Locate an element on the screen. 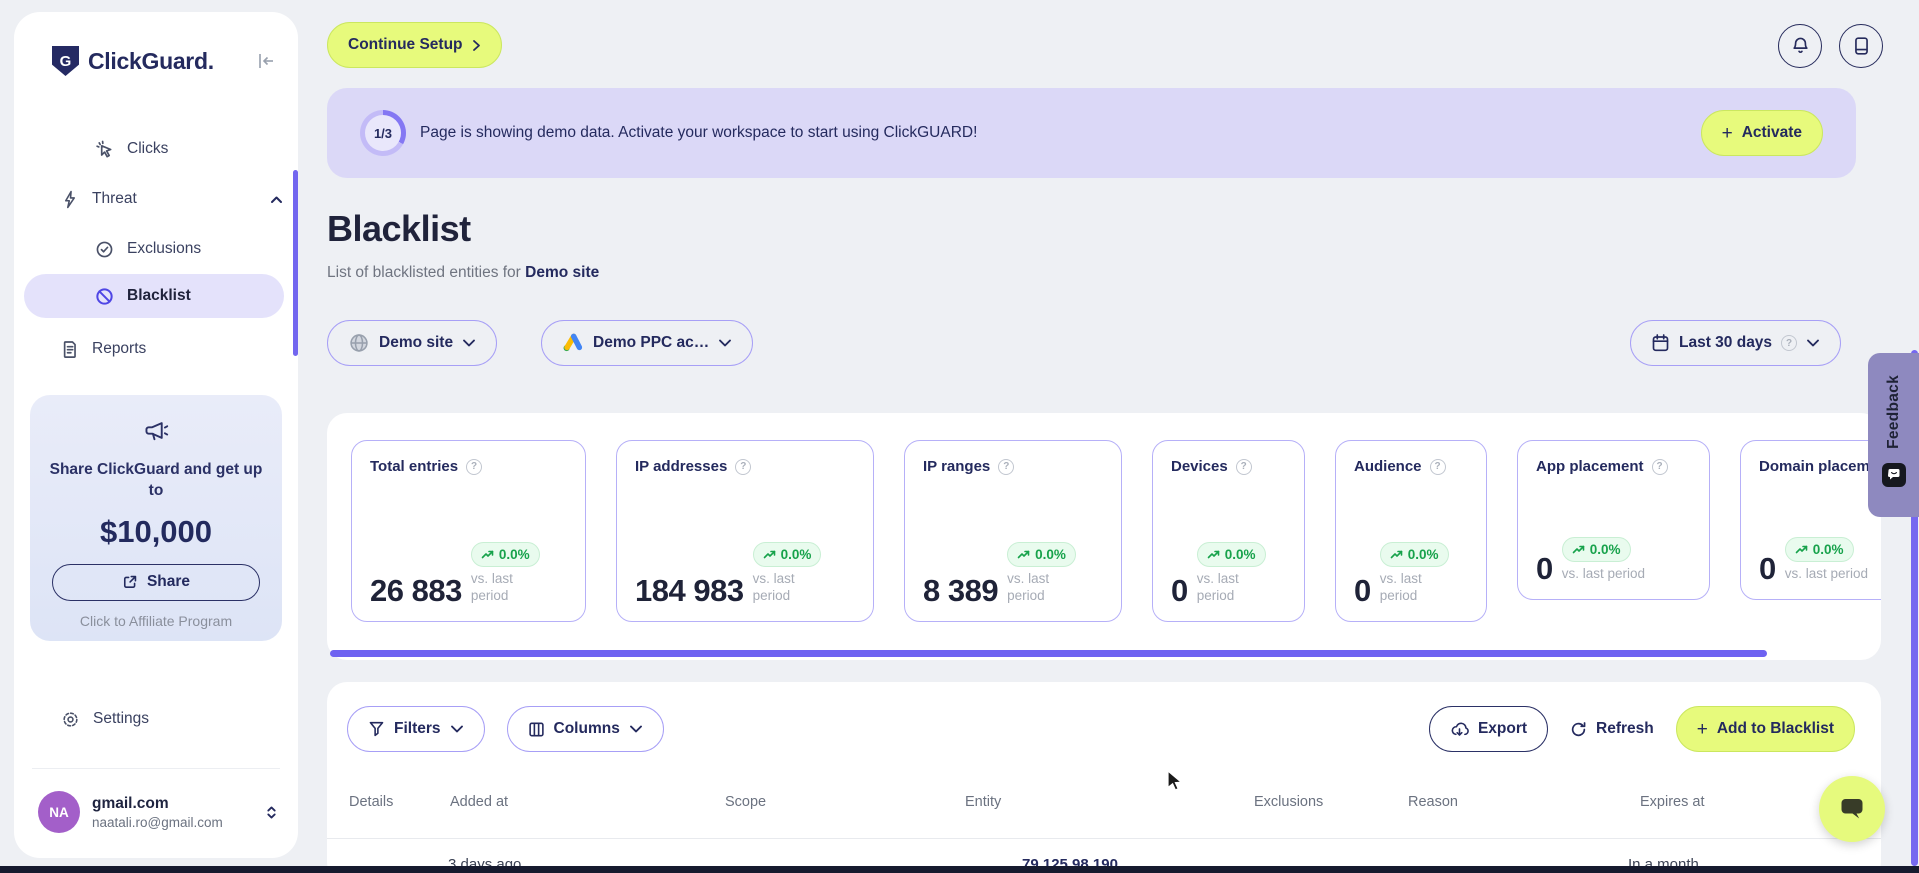 This screenshot has width=1919, height=873. continue-setup-button: Continue Setup is located at coordinates (414, 45).